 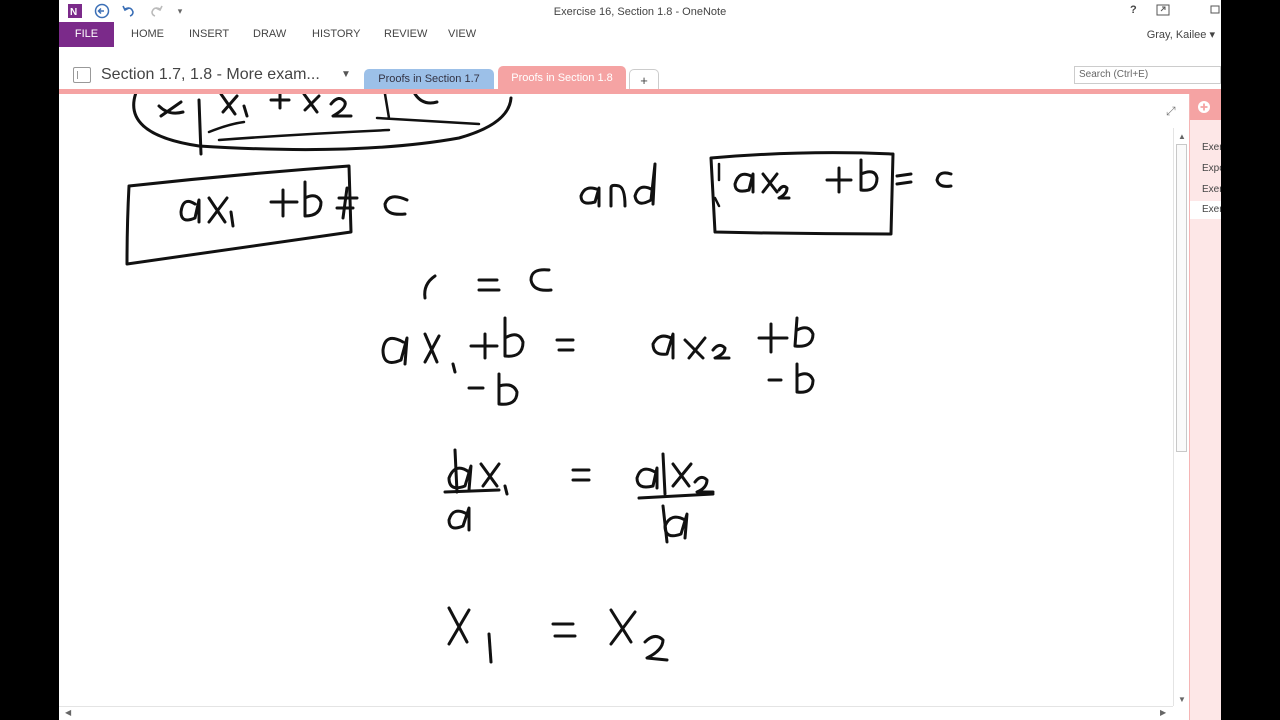 I want to click on pages-pane: Exer Expo Exer Exer, so click(x=1205, y=407).